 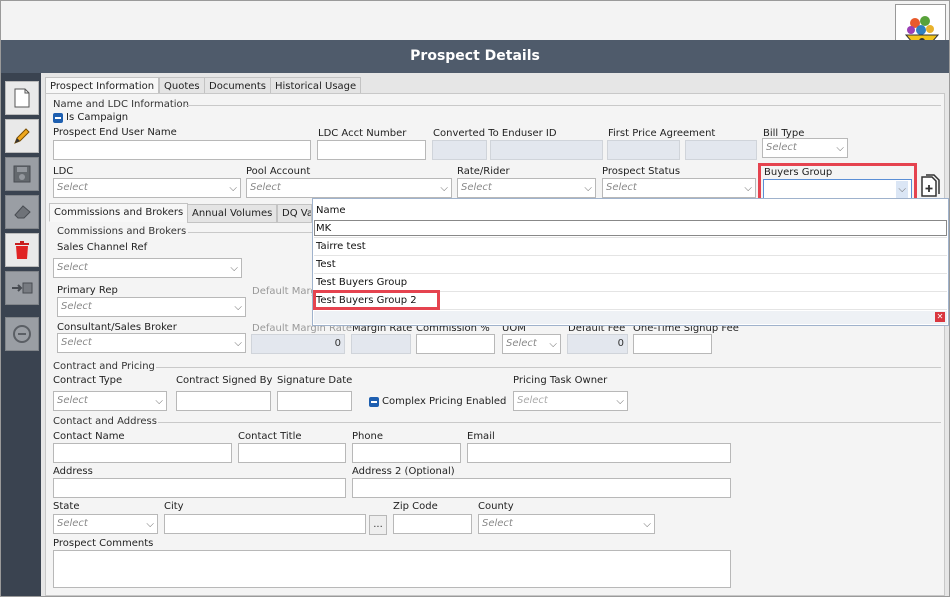 I want to click on delete-trash-icon, so click(x=22, y=250).